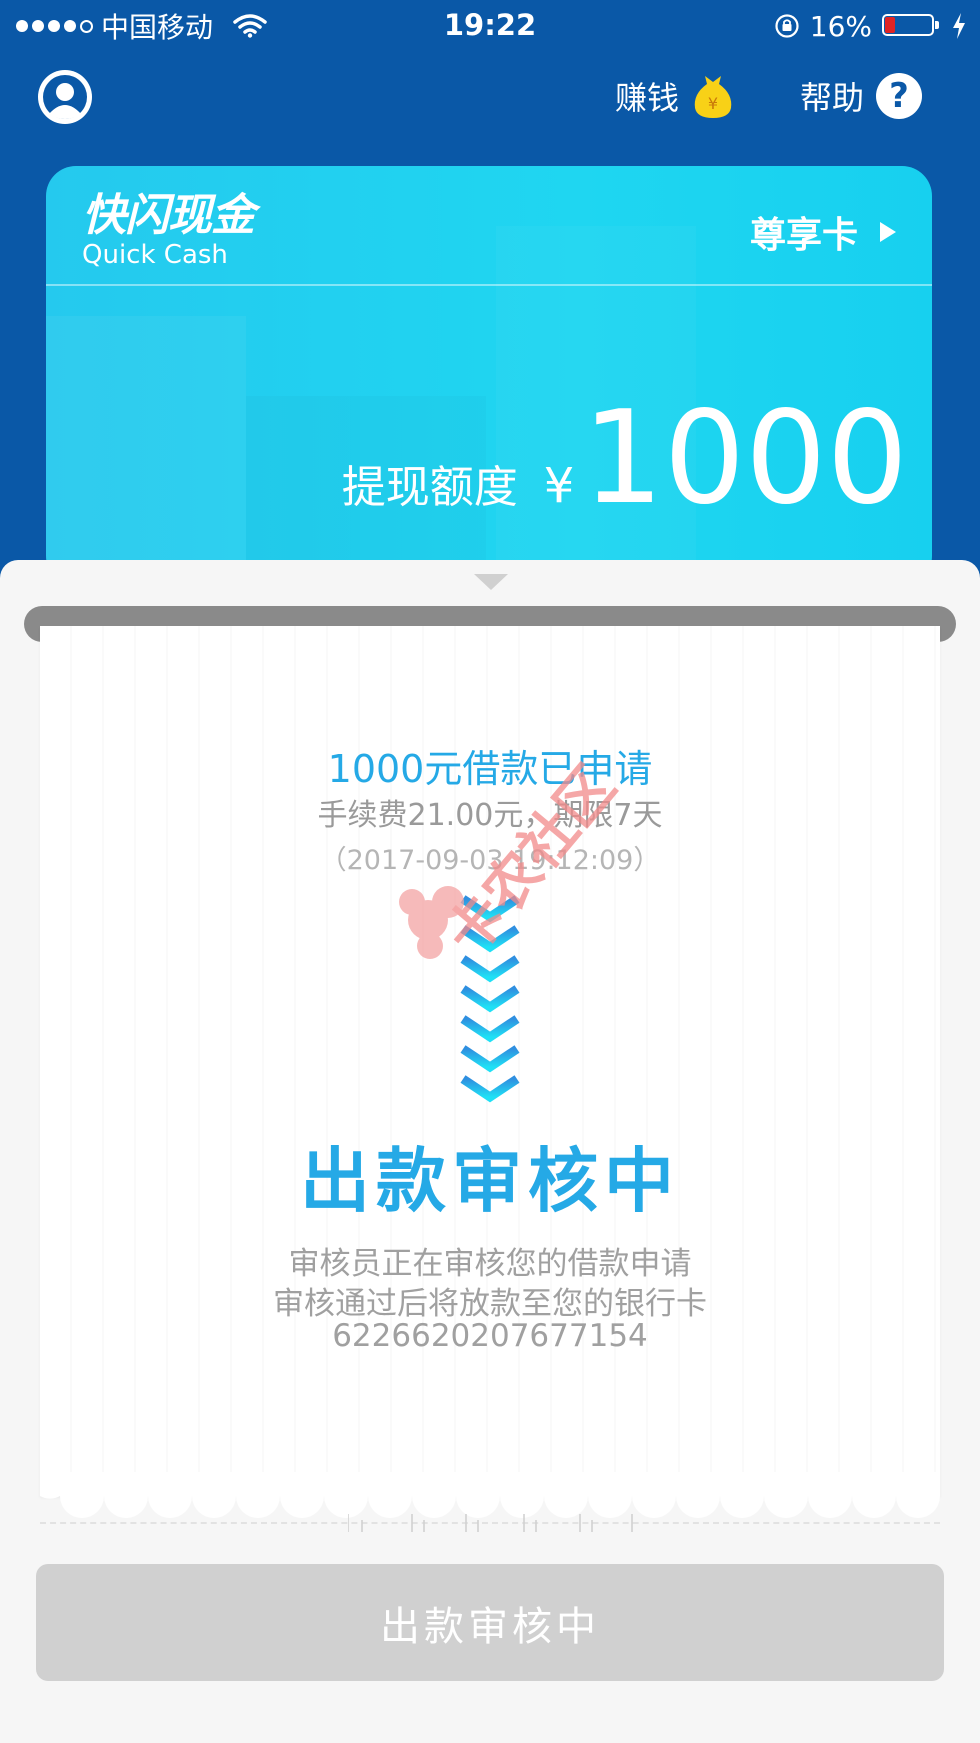  What do you see at coordinates (168, 215) in the screenshot?
I see `brand-logo-cn: 快闪现金` at bounding box center [168, 215].